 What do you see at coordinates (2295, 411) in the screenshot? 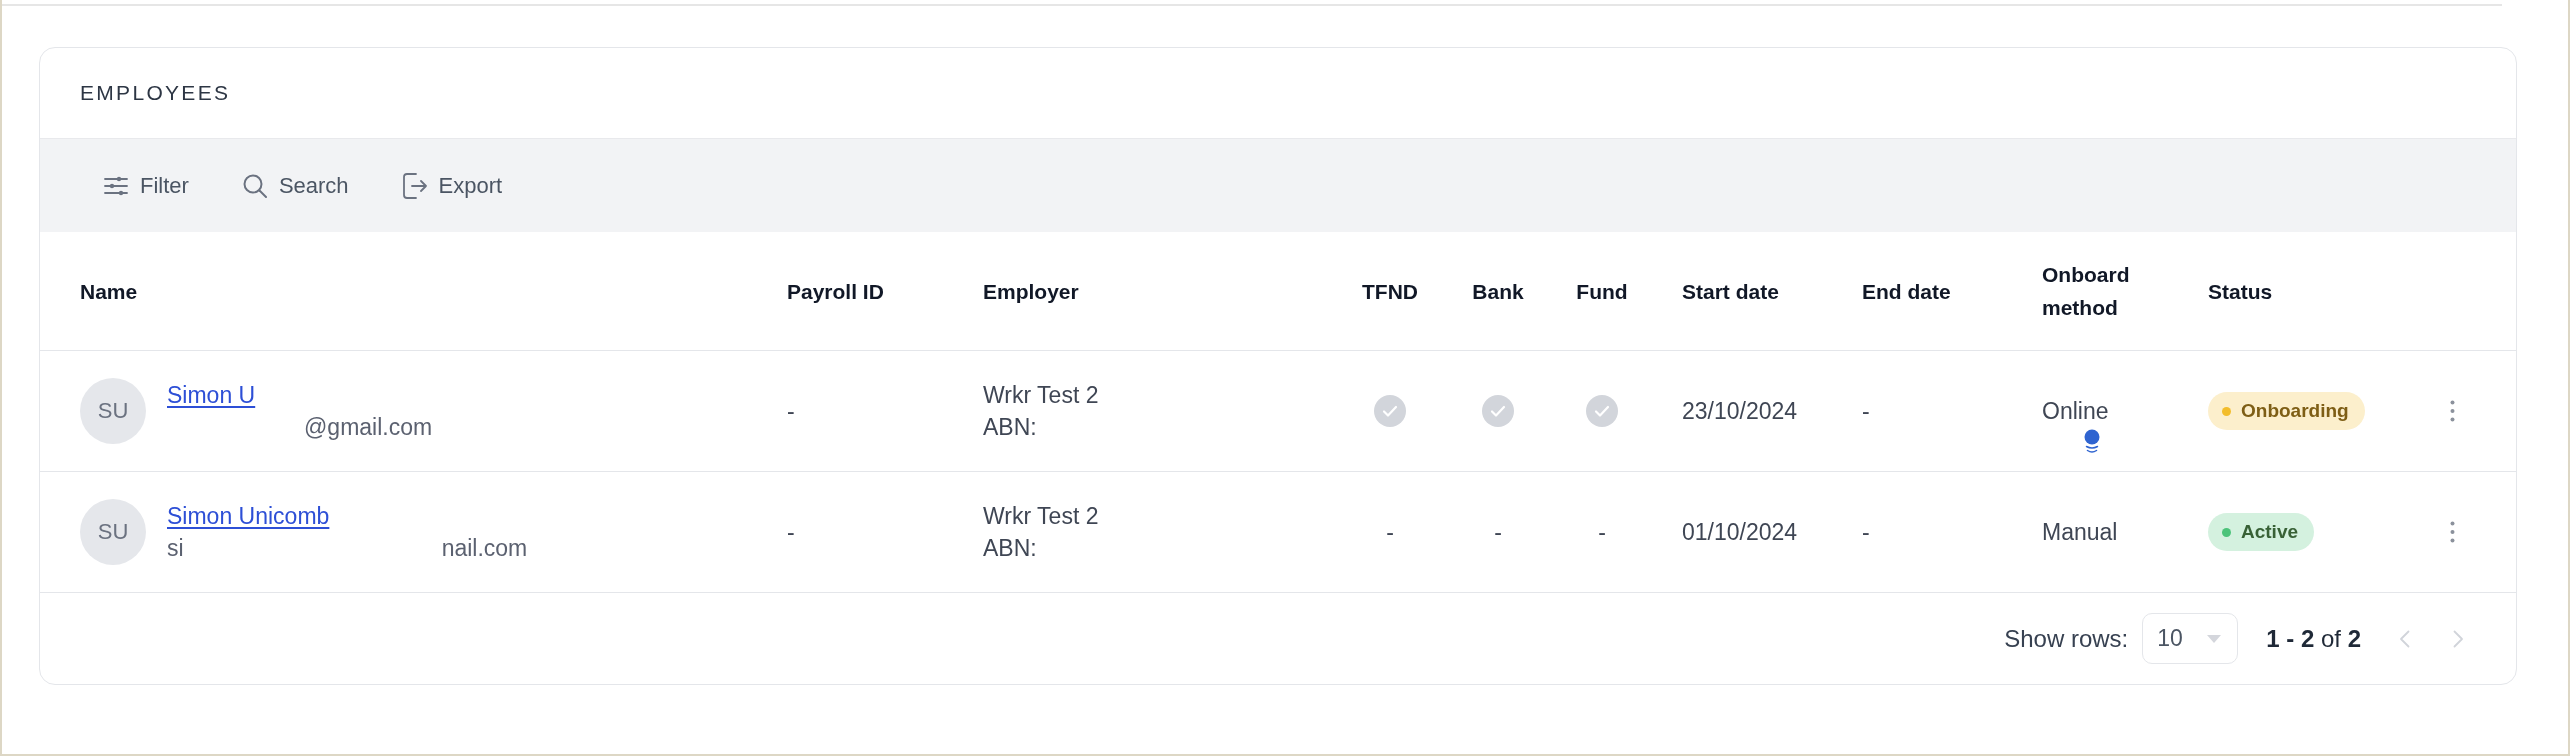
I see `status-label: Onboarding` at bounding box center [2295, 411].